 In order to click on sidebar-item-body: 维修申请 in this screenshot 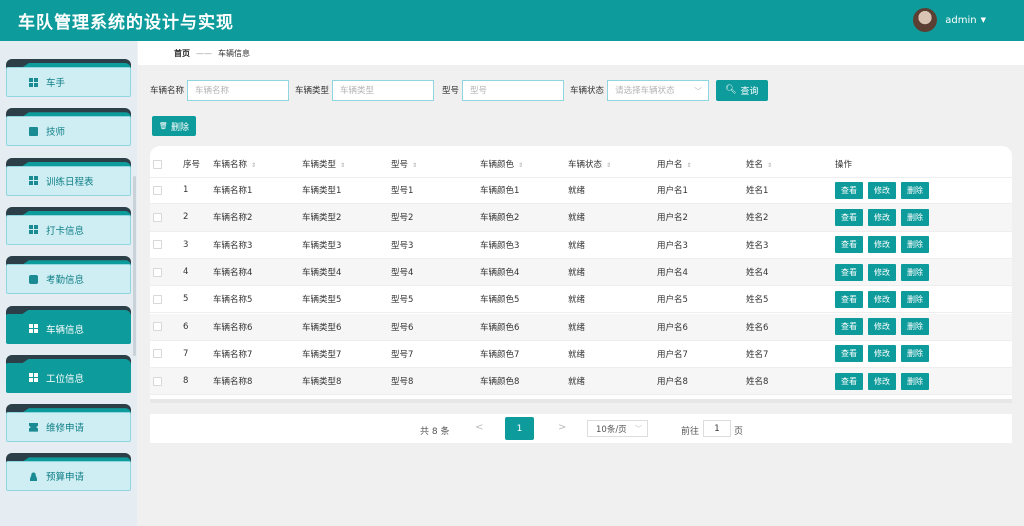, I will do `click(68, 427)`.